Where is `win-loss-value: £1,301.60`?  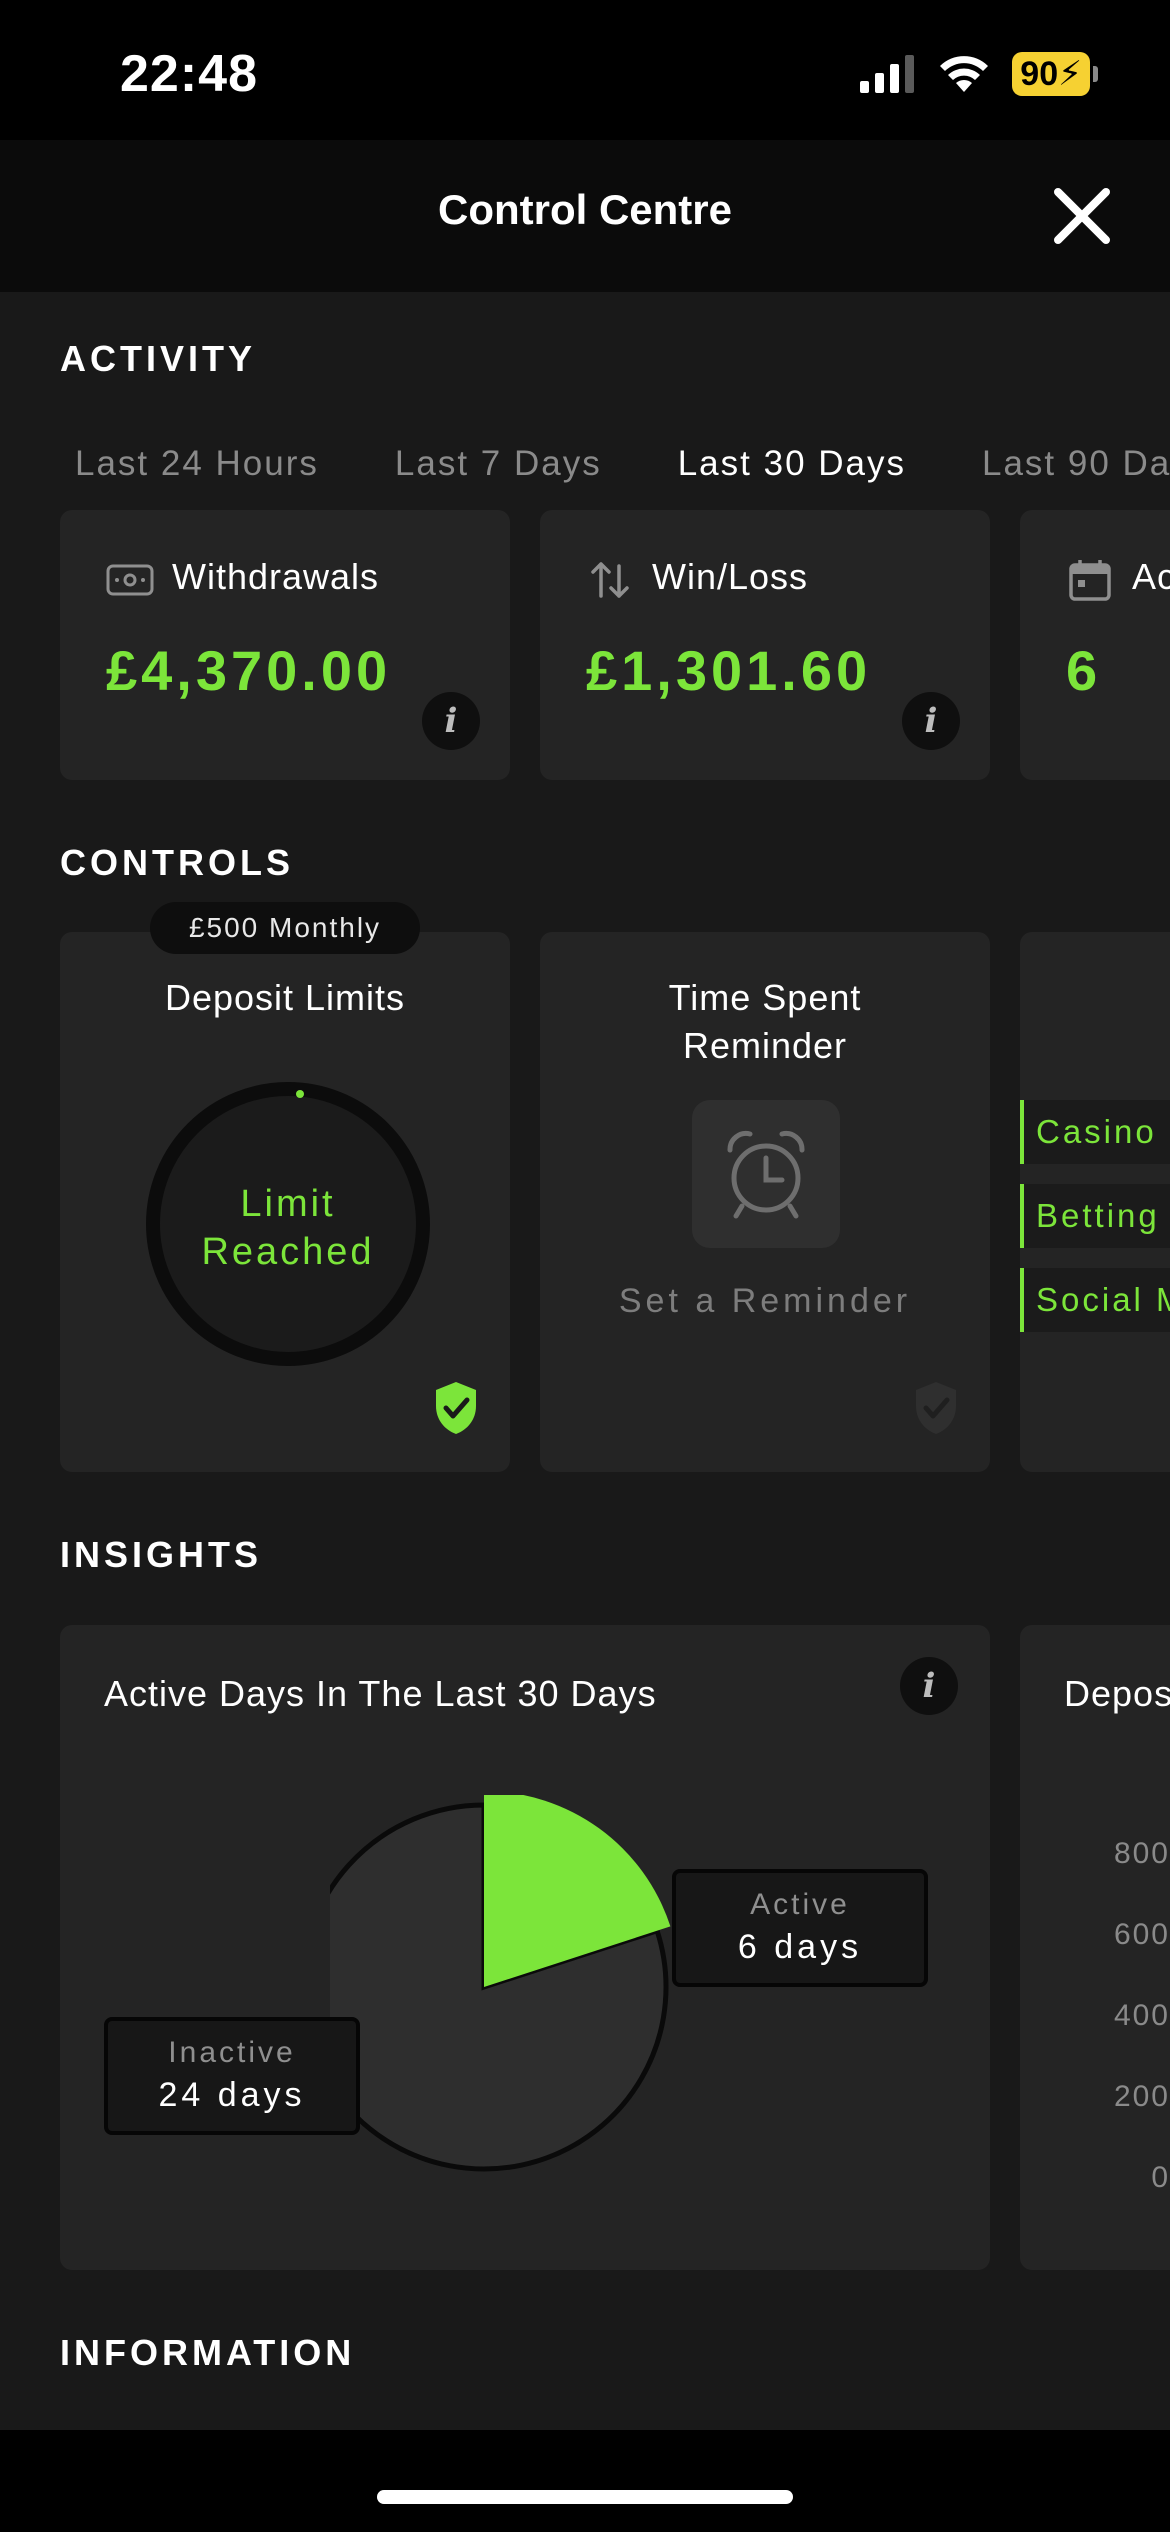
win-loss-value: £1,301.60 is located at coordinates (729, 670).